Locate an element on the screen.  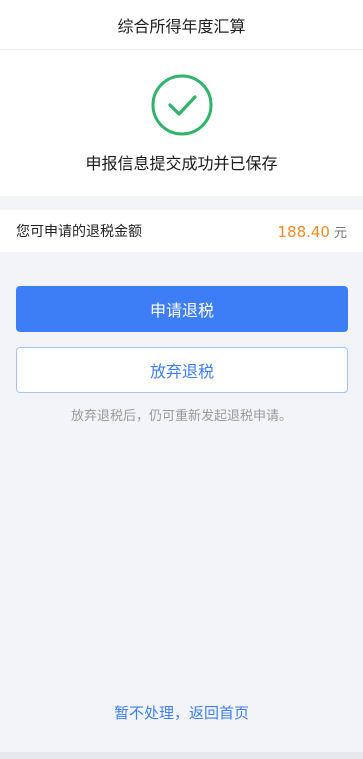
refund-amount-unit: 元 is located at coordinates (340, 233).